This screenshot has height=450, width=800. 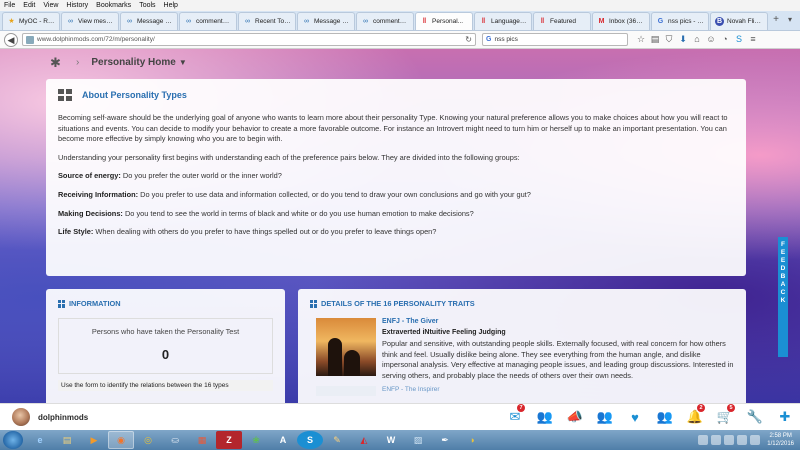 What do you see at coordinates (780, 440) in the screenshot?
I see `clock: 2:58 PM 1/12/2016` at bounding box center [780, 440].